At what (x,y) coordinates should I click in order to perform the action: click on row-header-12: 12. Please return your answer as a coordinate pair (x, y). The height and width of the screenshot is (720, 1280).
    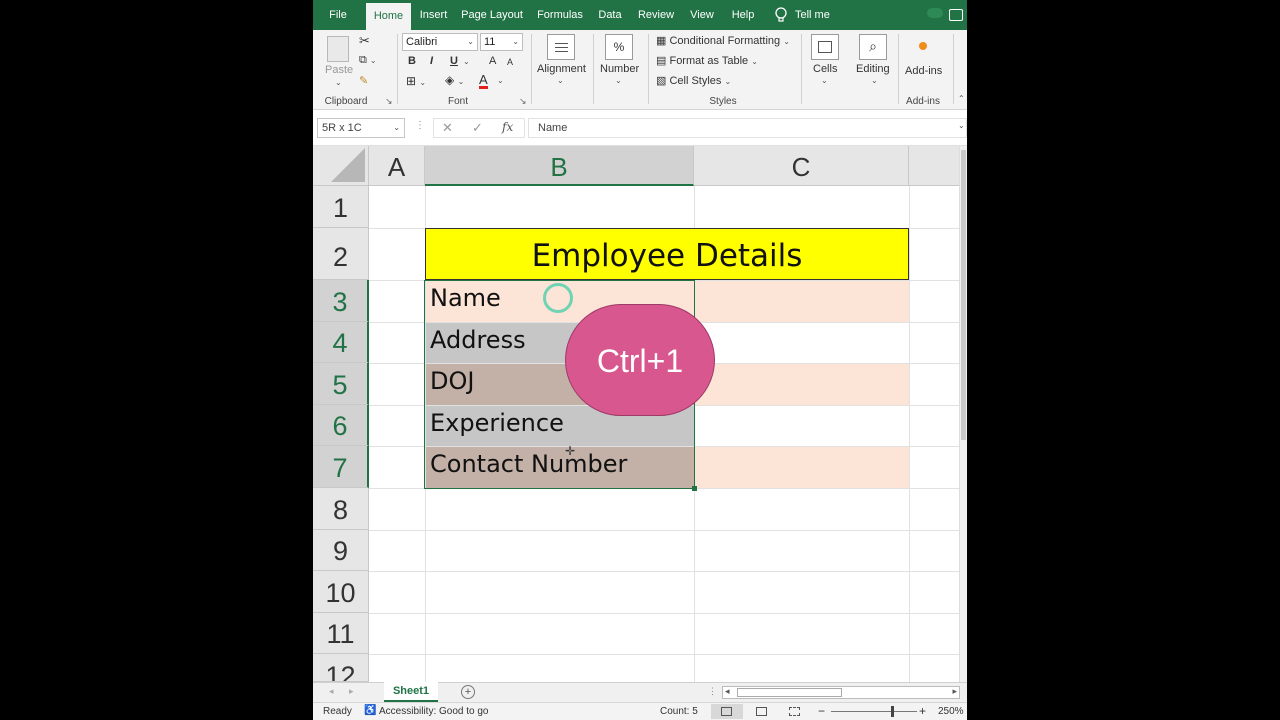
    Looking at the image, I should click on (341, 668).